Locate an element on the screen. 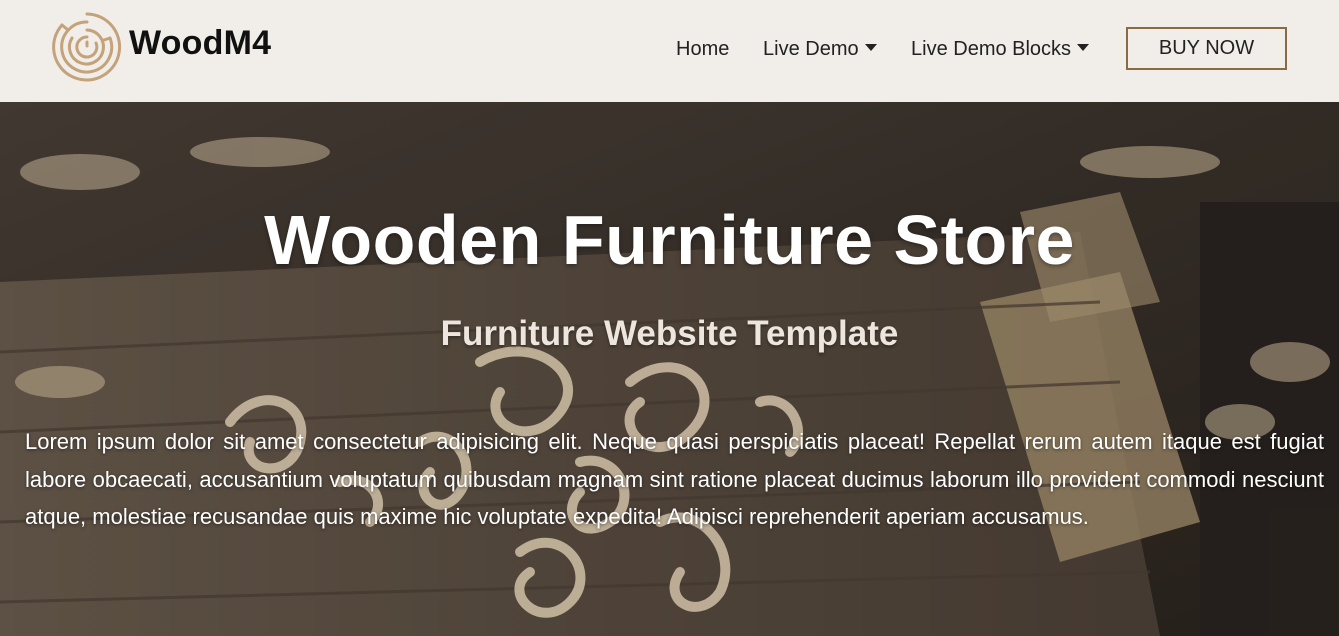  hero-title: Wooden Furniture Store is located at coordinates (669, 240).